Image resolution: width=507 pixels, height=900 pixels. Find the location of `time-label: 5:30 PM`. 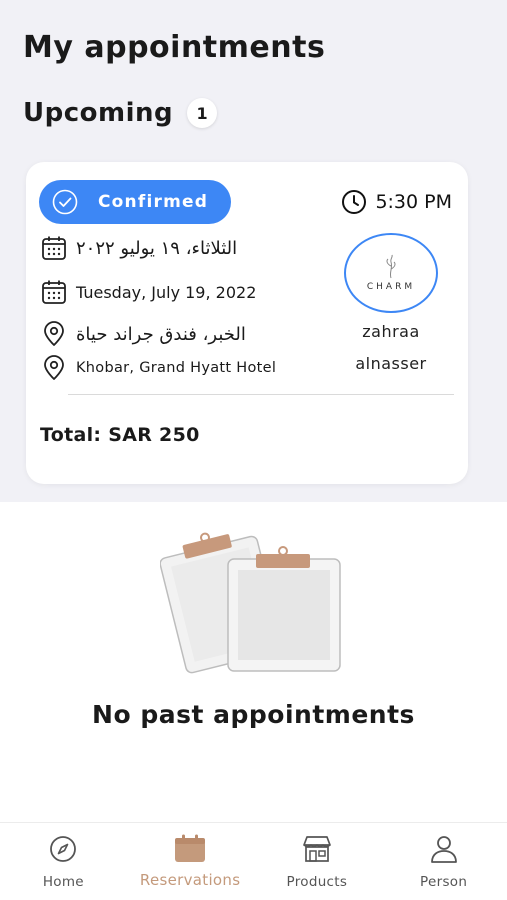

time-label: 5:30 PM is located at coordinates (413, 202).